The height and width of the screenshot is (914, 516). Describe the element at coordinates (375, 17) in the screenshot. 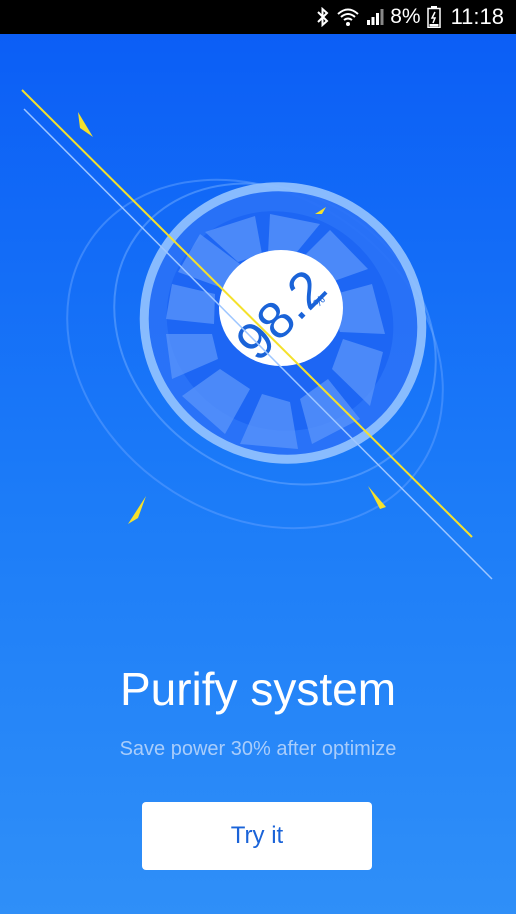

I see `signal-icon` at that location.